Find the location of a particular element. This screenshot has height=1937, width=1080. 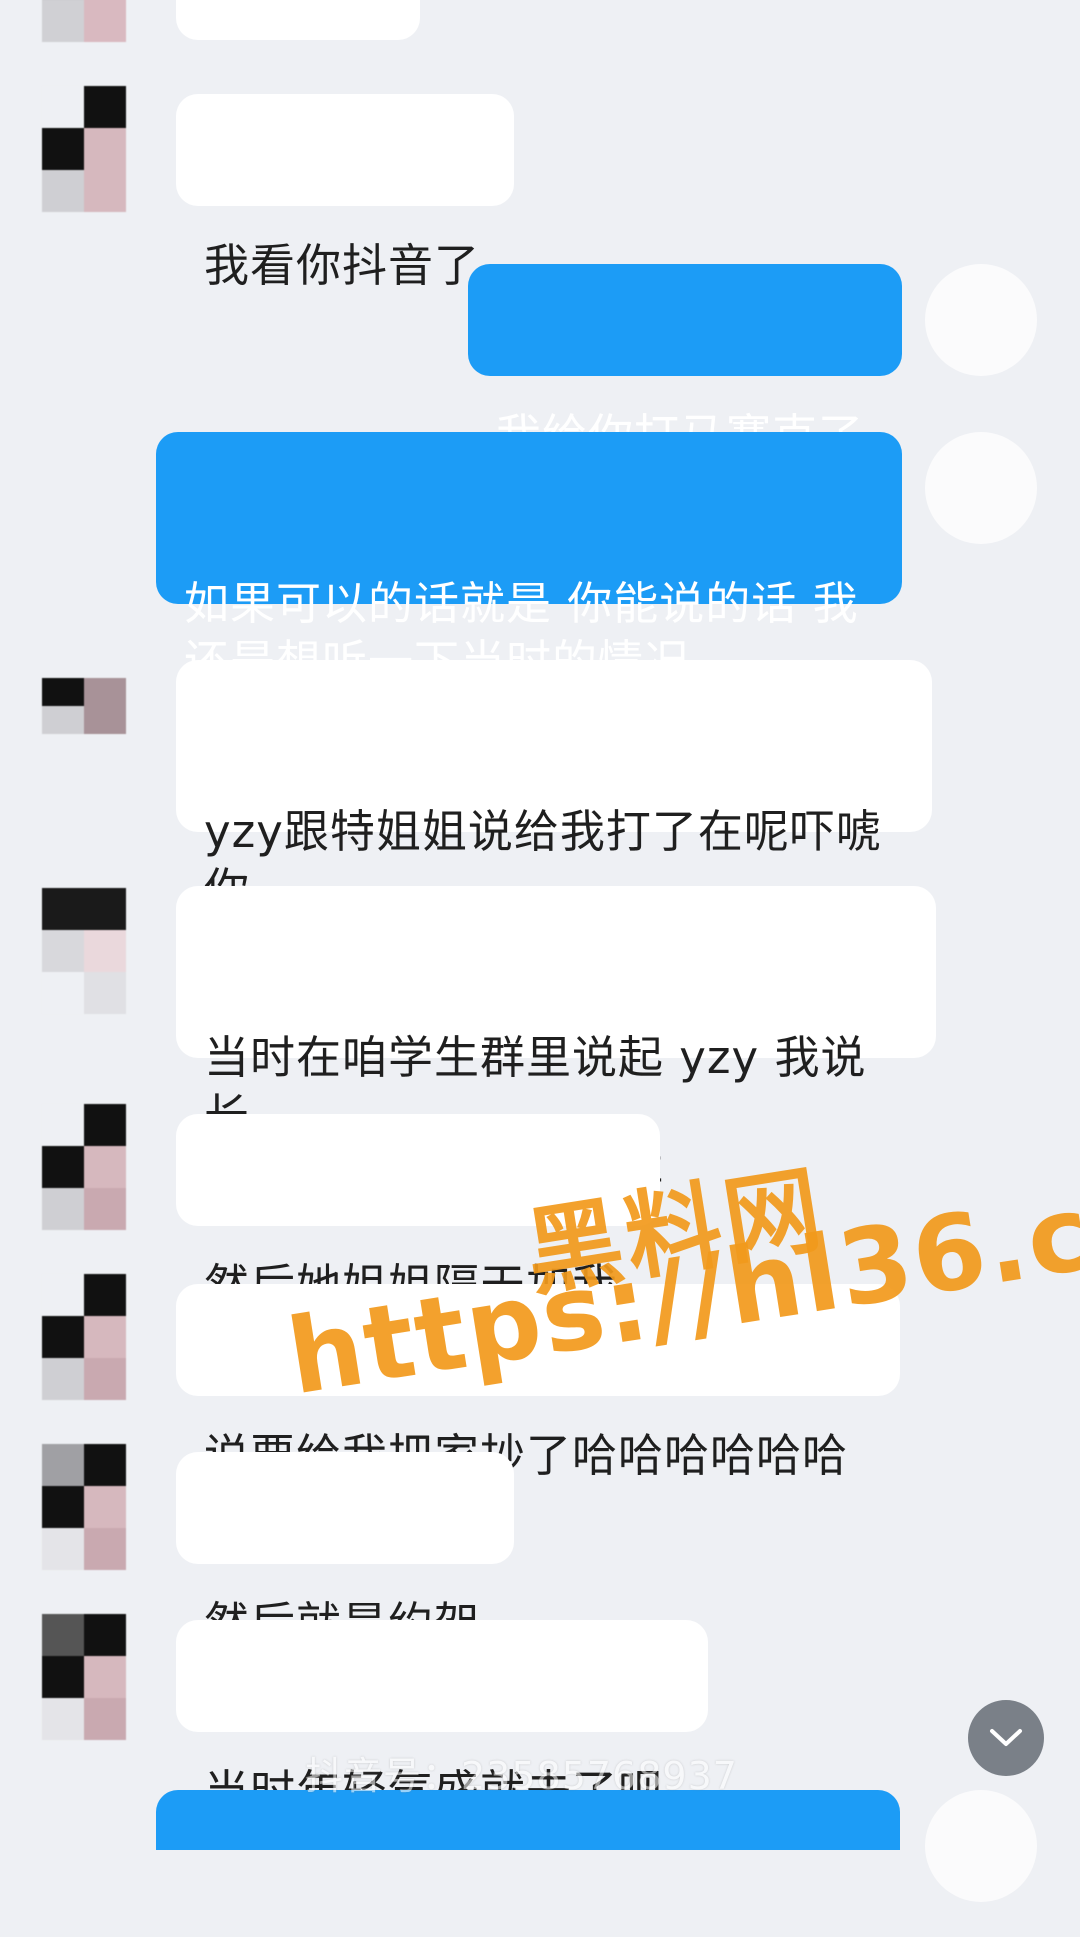

message-text: 我看你抖音了 is located at coordinates (342, 265).